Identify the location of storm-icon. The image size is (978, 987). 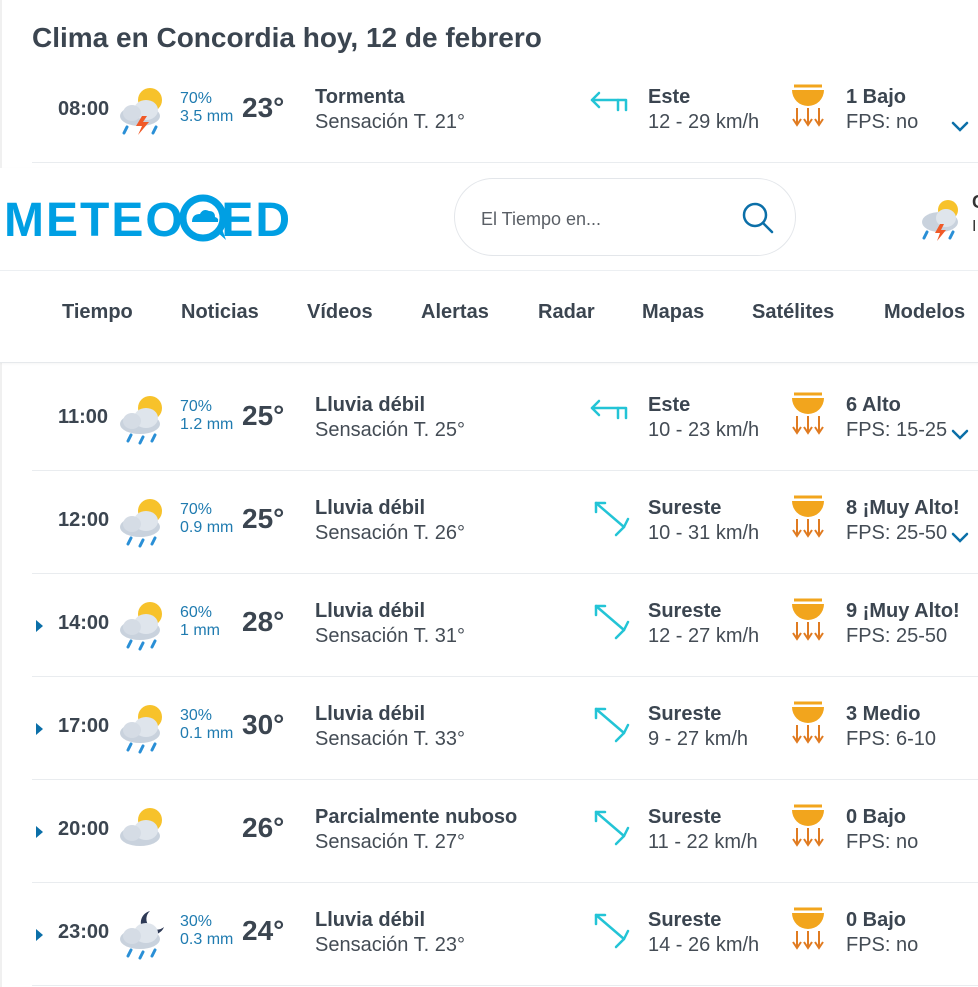
(141, 111).